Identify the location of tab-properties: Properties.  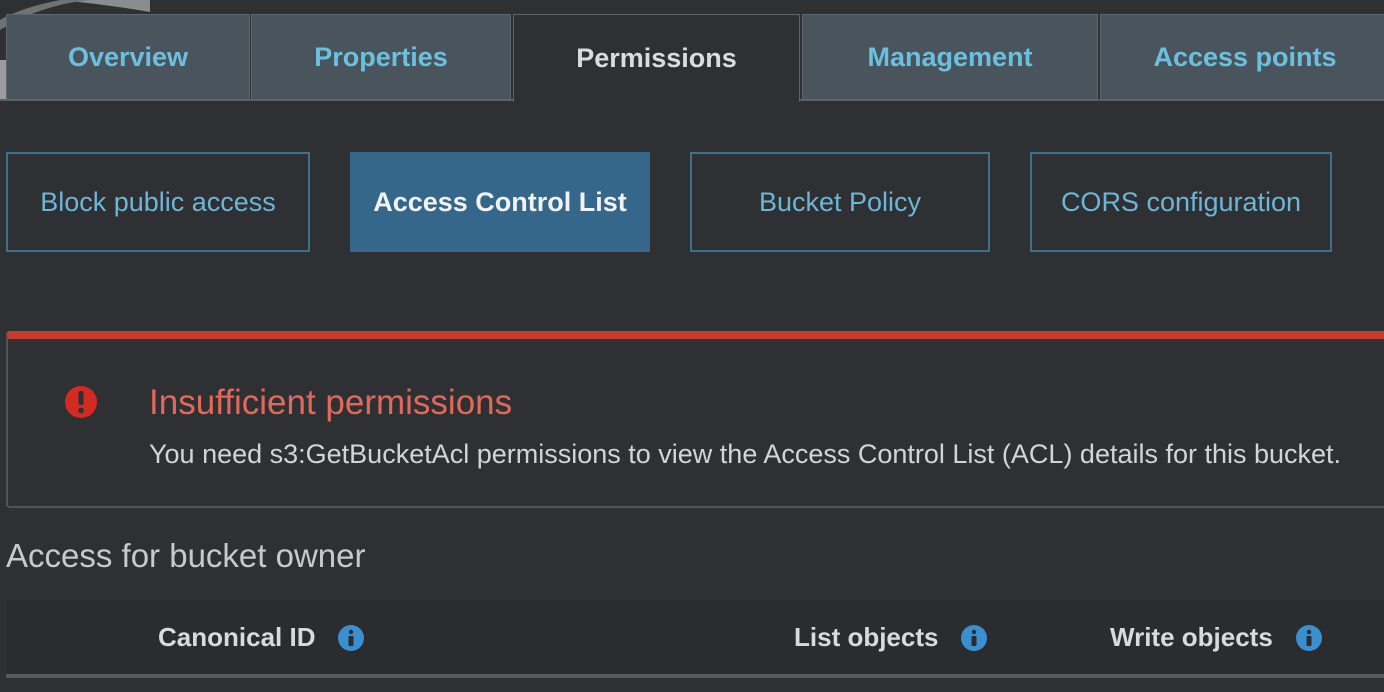
(381, 57).